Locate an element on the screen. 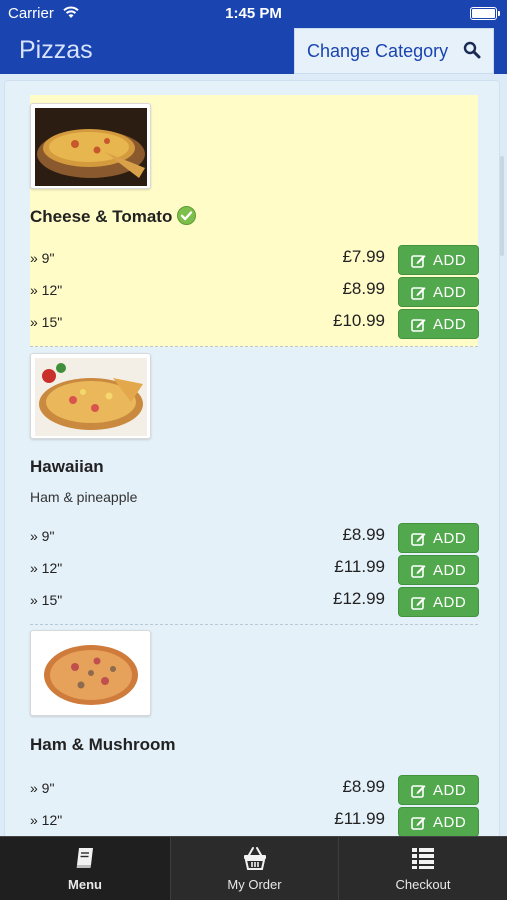 The width and height of the screenshot is (507, 900). tab-my-order: My Order is located at coordinates (254, 868).